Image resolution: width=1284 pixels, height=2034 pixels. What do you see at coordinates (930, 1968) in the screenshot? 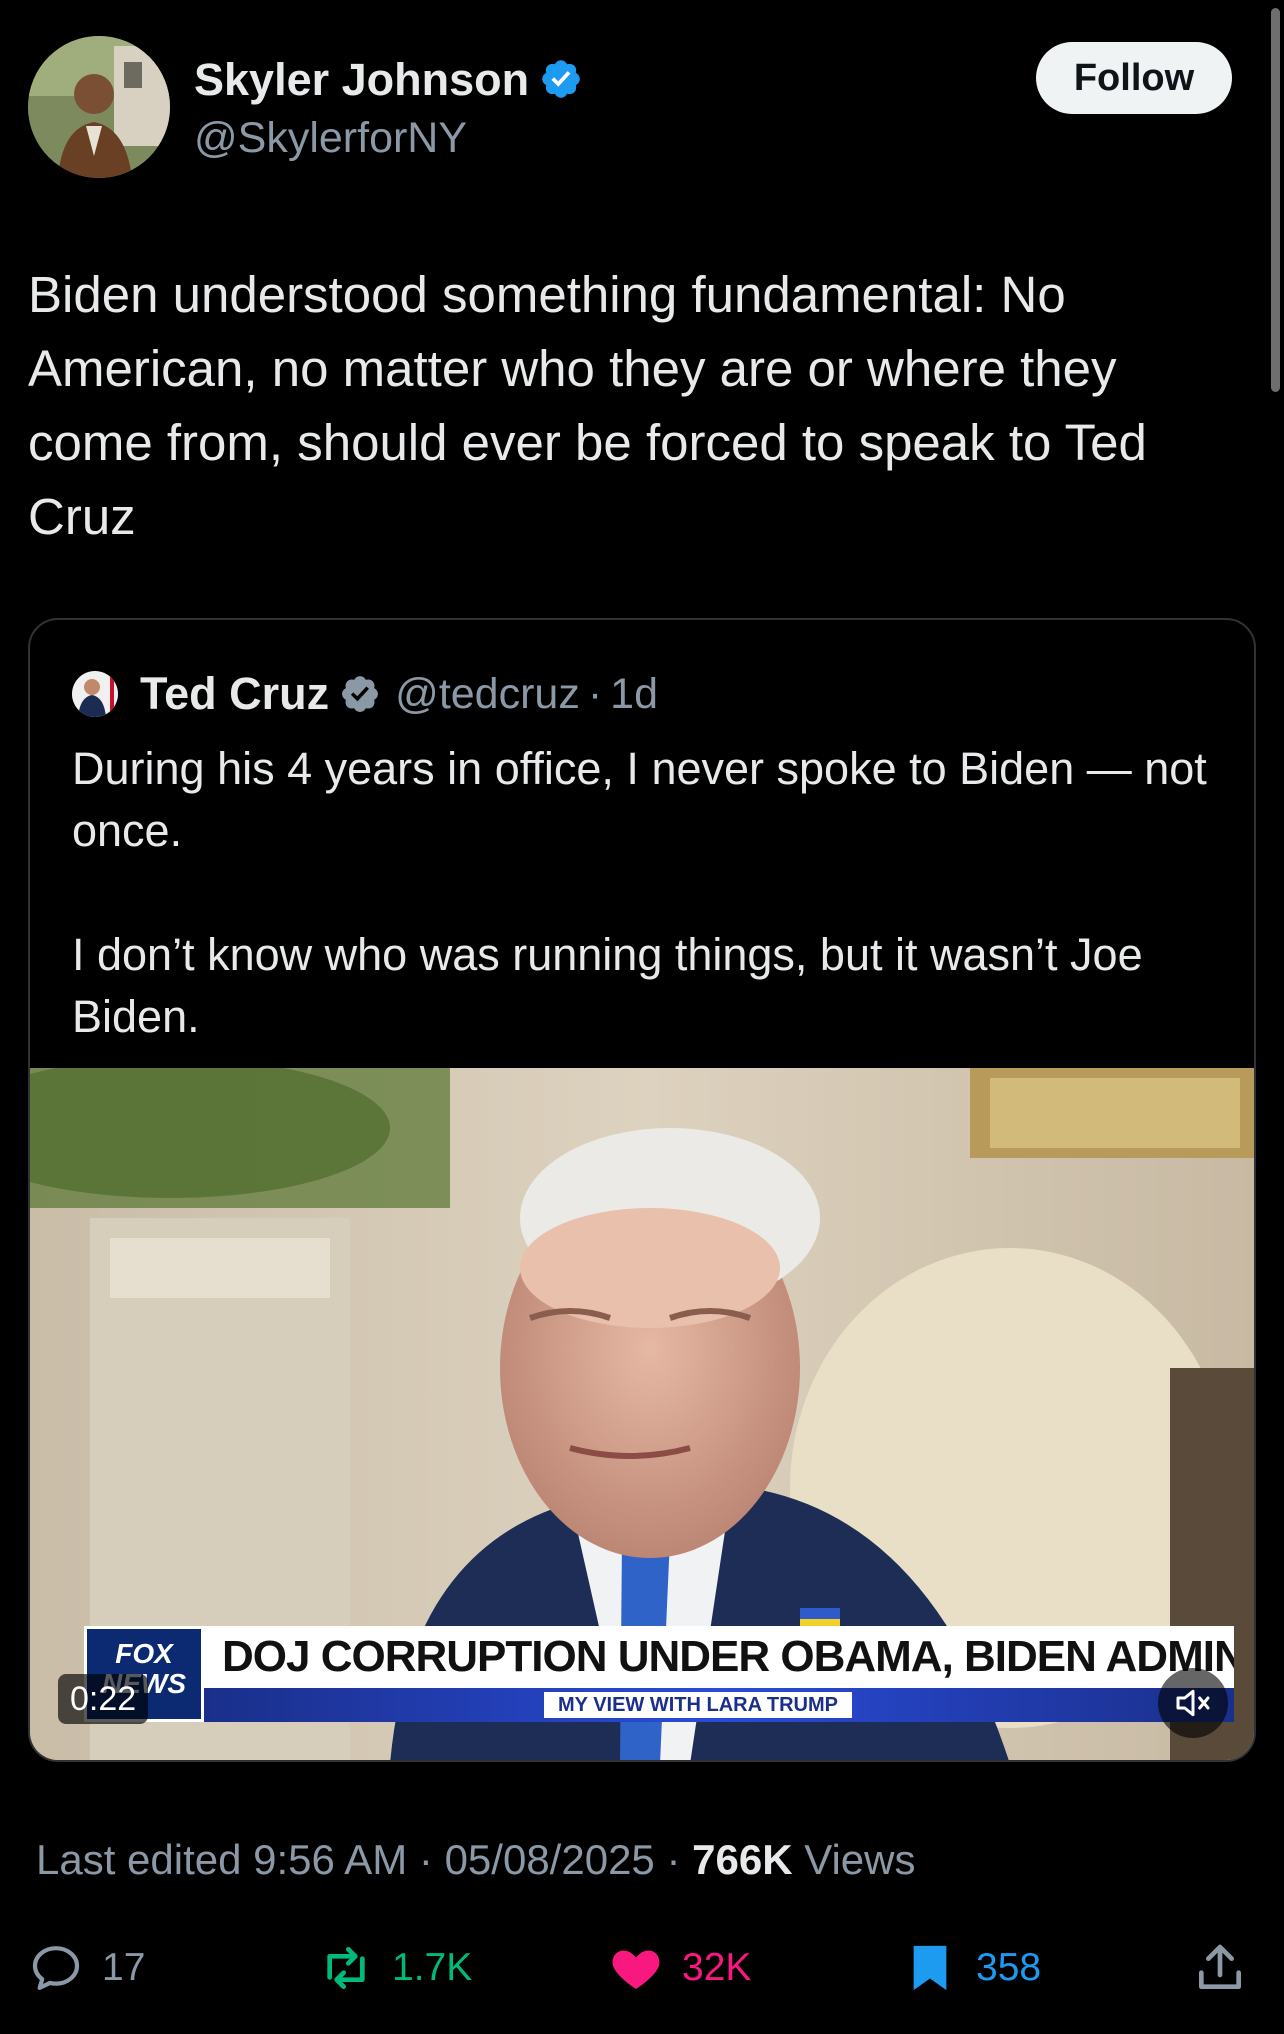
I see `bookmark-icon` at bounding box center [930, 1968].